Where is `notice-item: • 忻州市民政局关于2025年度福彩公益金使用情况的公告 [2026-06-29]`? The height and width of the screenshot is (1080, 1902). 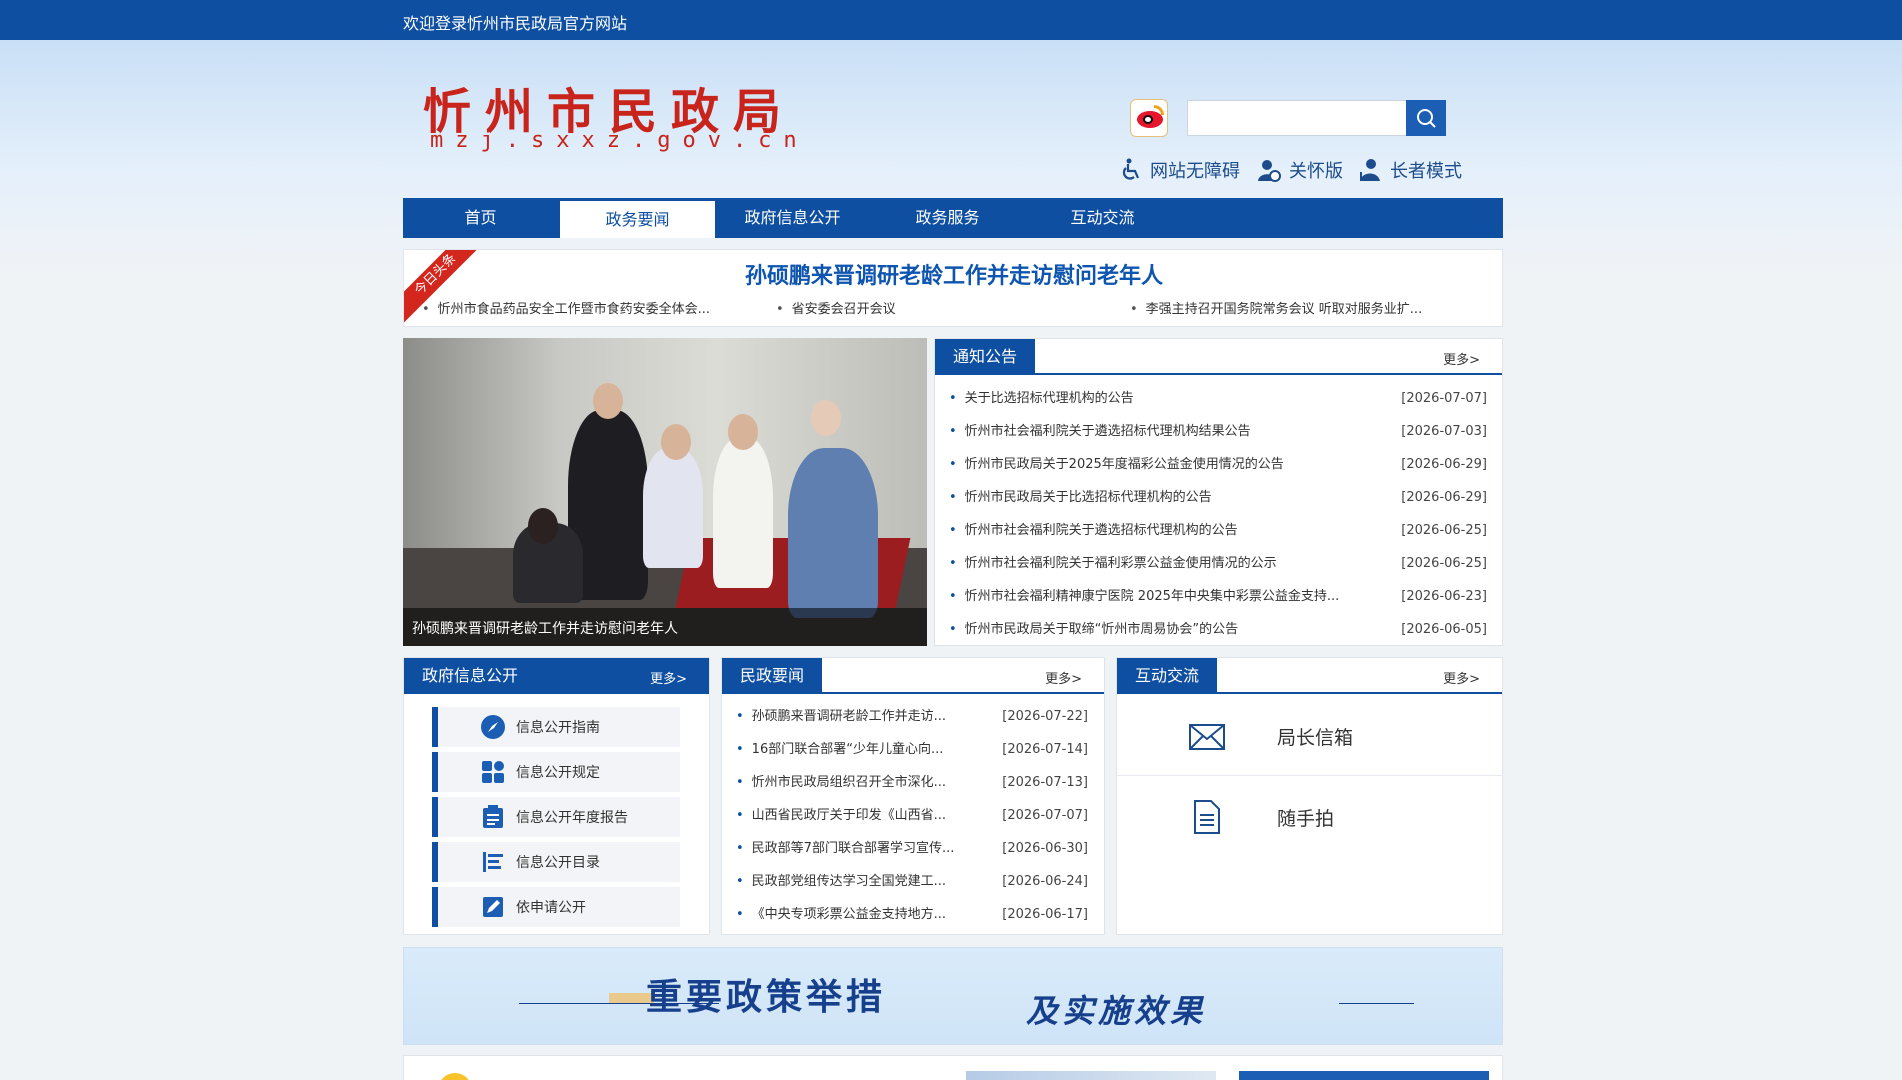 notice-item: • 忻州市民政局关于2025年度福彩公益金使用情况的公告 [2026-06-29] is located at coordinates (1218, 464).